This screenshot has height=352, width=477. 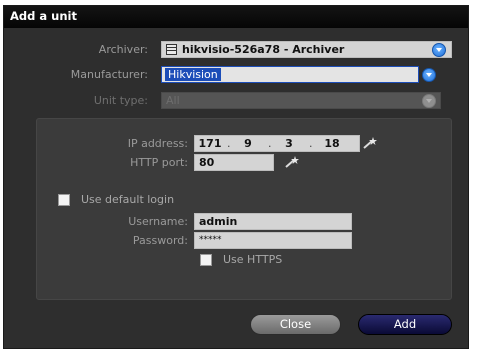 I want to click on use-default-login-checkbox, so click(x=64, y=200).